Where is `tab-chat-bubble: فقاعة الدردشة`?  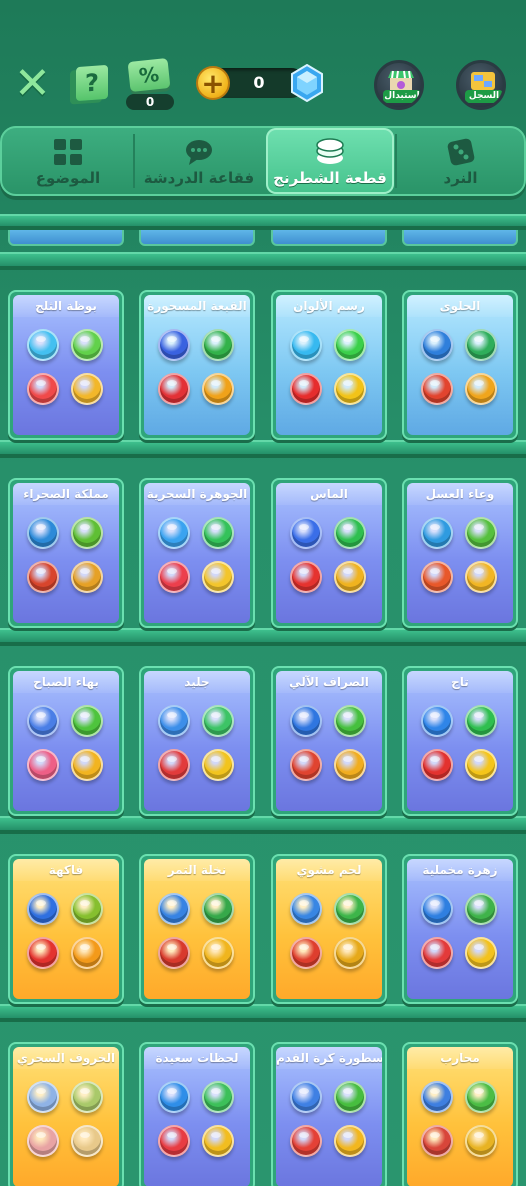
tab-chat-bubble: فقاعة الدردشة is located at coordinates (199, 161).